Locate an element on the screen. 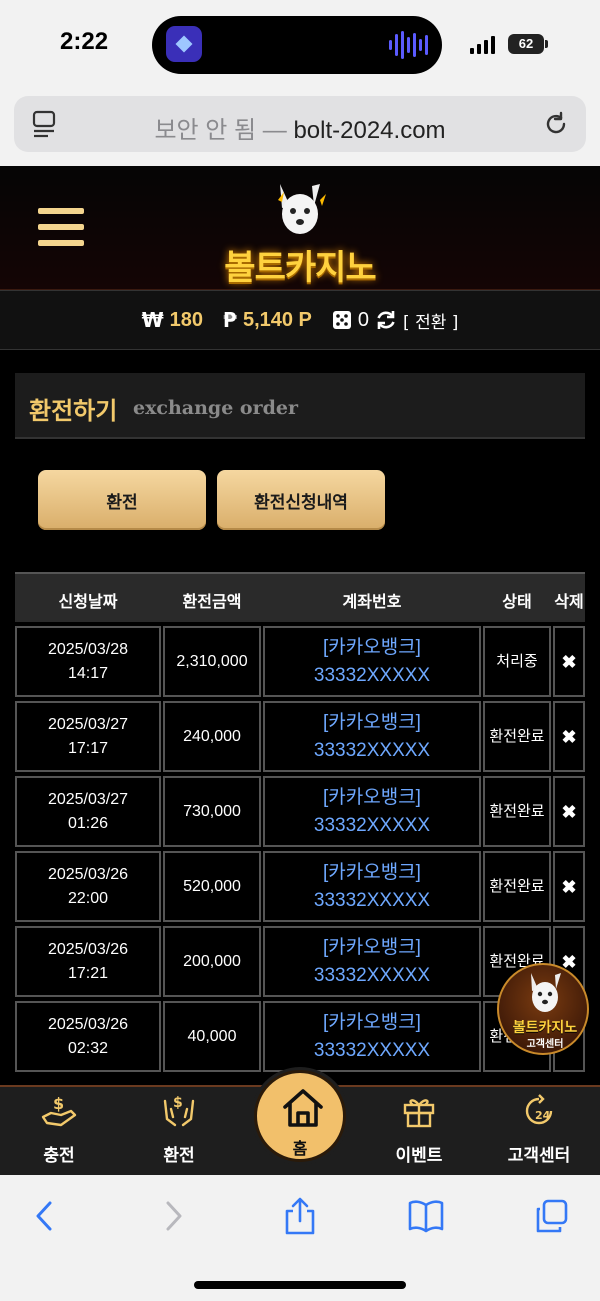 The image size is (600, 1301). page-subtitle: exchange order is located at coordinates (215, 408).